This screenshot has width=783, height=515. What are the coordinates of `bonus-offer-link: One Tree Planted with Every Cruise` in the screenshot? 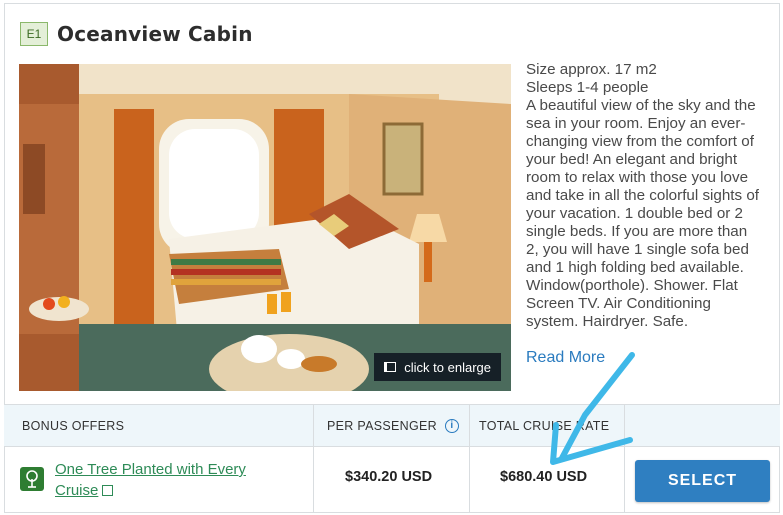 It's located at (175, 480).